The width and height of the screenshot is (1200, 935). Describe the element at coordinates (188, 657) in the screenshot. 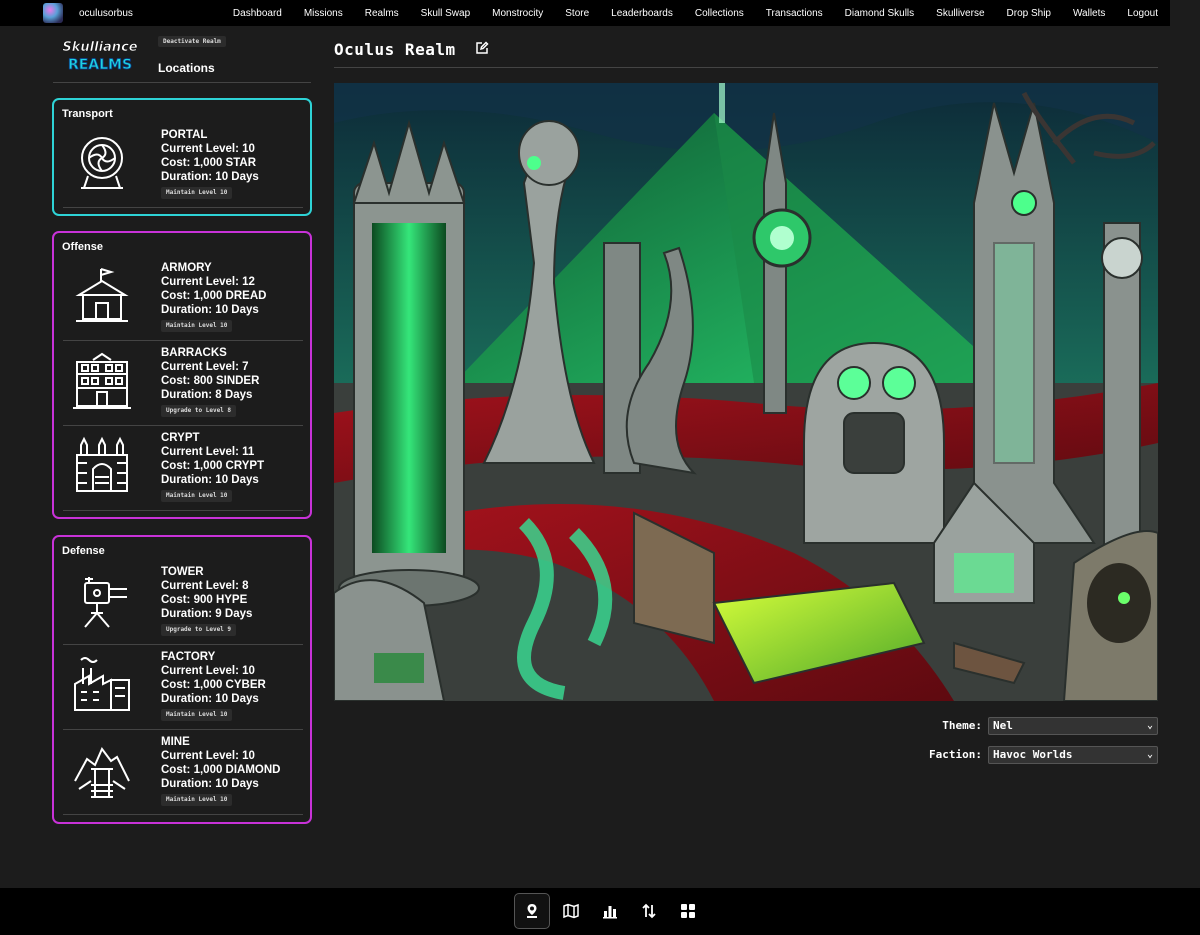

I see `location-name: FACTORY` at that location.